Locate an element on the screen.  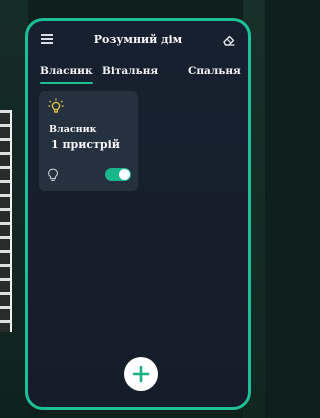
bulb-icon is located at coordinates (53, 174).